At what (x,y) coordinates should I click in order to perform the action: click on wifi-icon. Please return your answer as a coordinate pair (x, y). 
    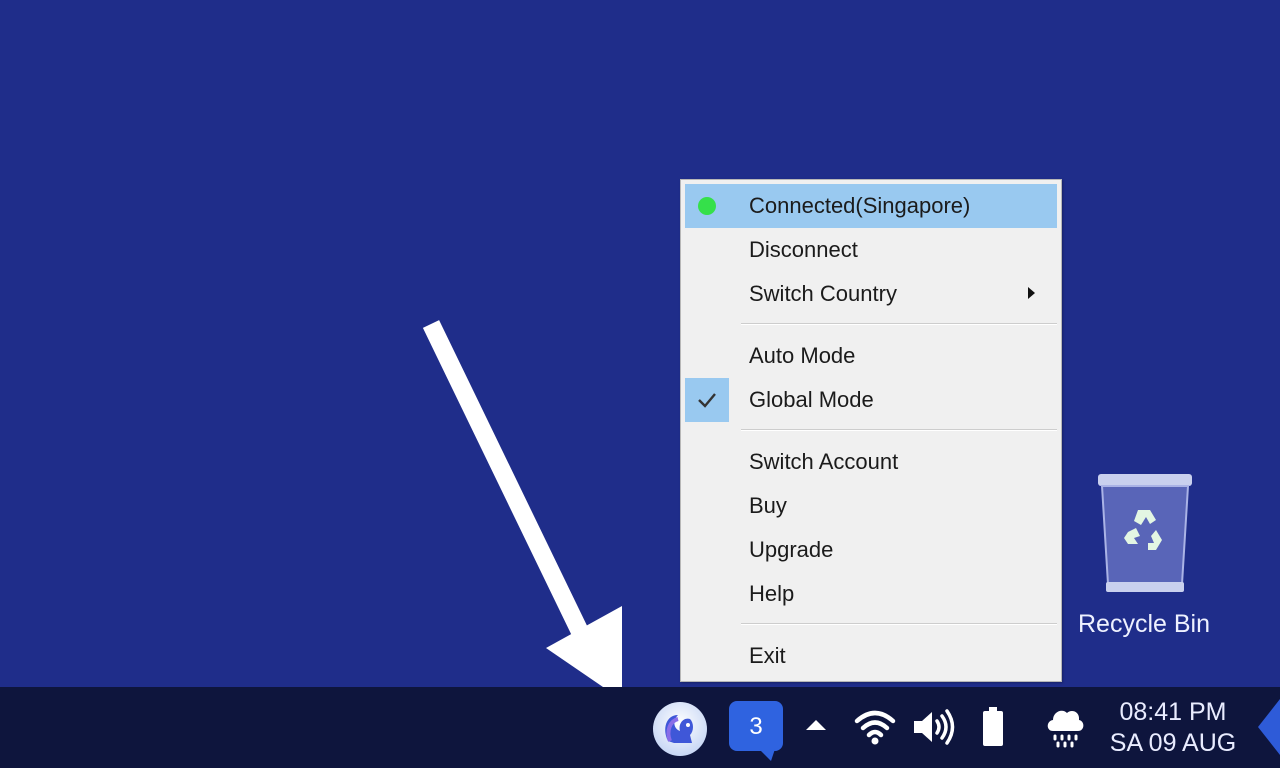
    Looking at the image, I should click on (875, 729).